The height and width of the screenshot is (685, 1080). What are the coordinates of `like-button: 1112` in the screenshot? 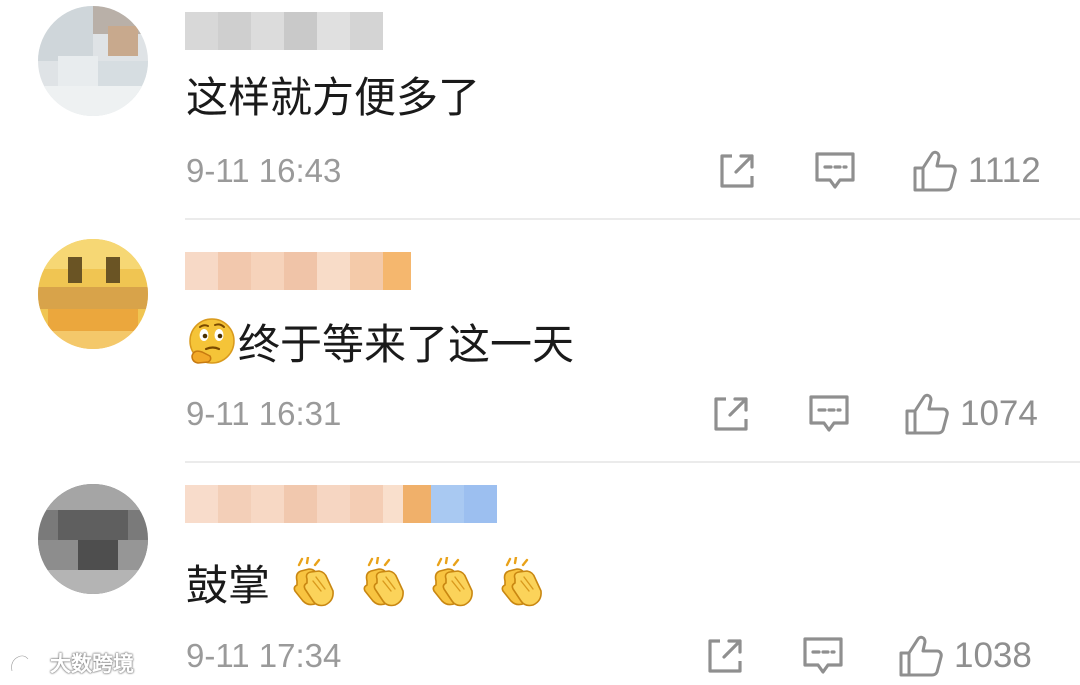 It's located at (976, 171).